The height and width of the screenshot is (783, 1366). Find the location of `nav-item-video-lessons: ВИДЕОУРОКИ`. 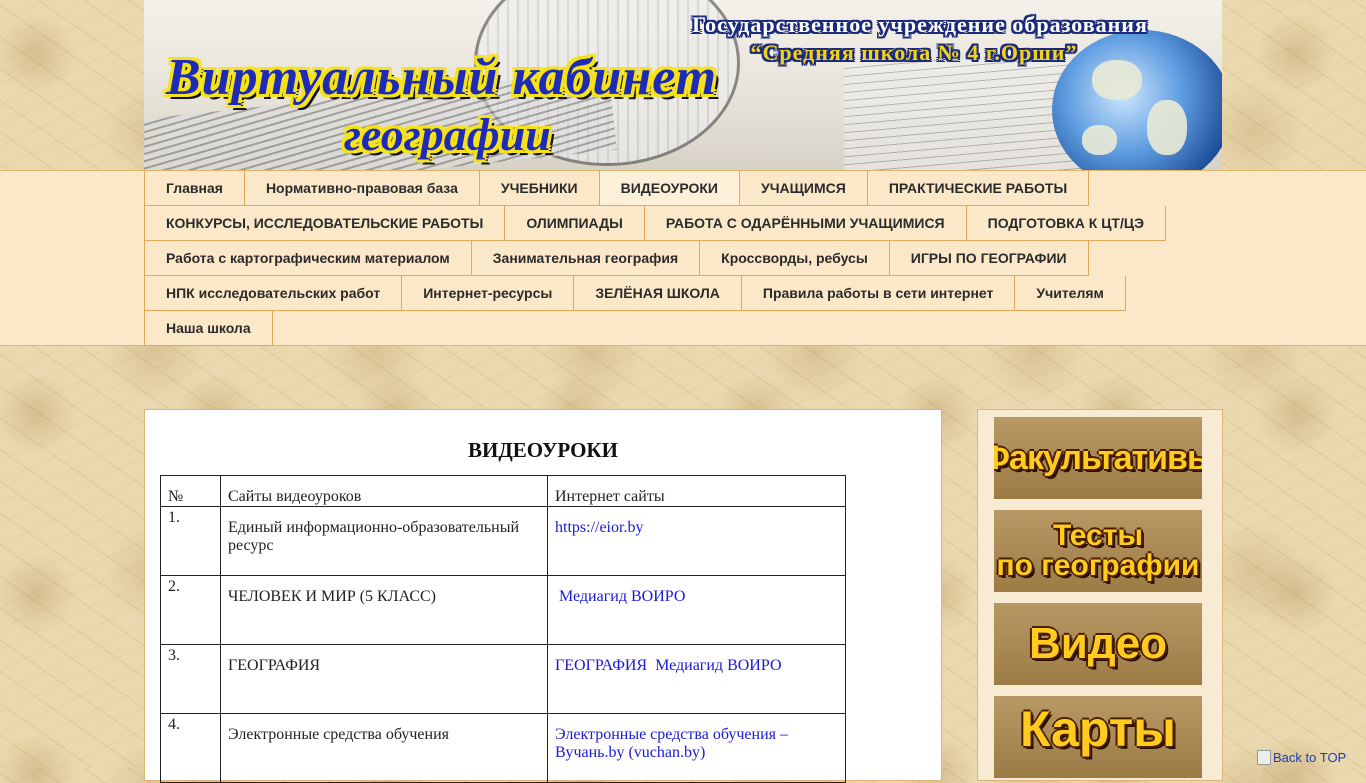

nav-item-video-lessons: ВИДЕОУРОКИ is located at coordinates (669, 188).